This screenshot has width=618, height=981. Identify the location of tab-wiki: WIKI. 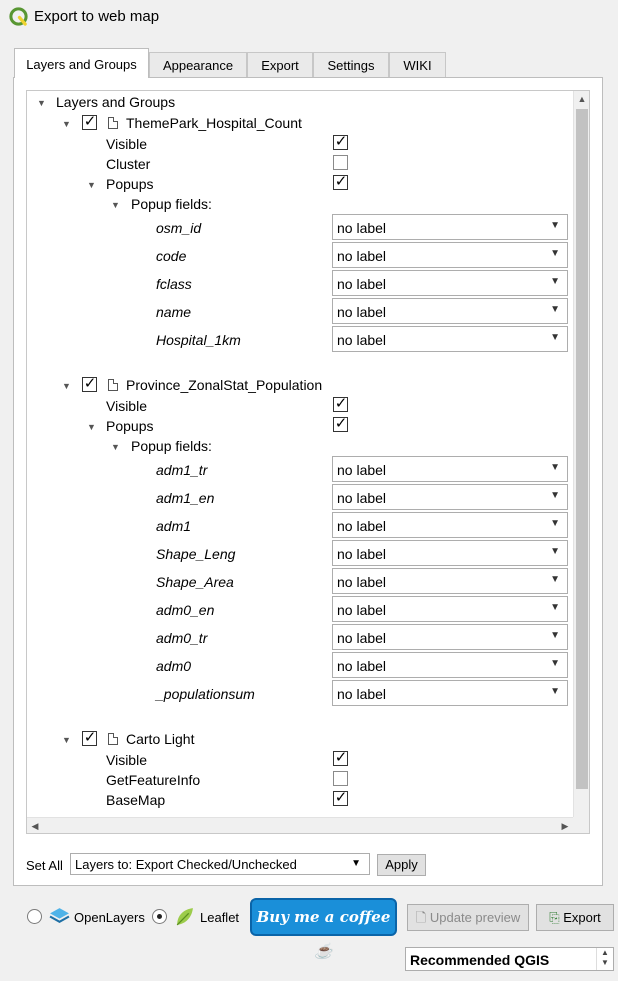
(417, 65).